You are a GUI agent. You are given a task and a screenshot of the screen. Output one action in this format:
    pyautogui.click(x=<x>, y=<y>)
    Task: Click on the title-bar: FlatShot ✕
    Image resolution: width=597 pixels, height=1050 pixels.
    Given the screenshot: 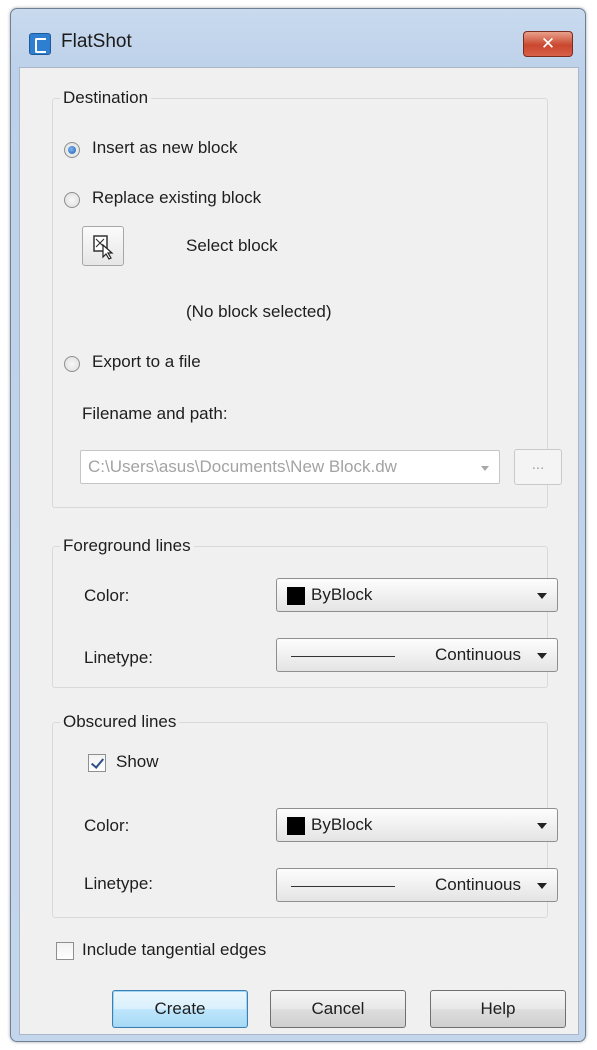 What is the action you would take?
    pyautogui.click(x=298, y=40)
    